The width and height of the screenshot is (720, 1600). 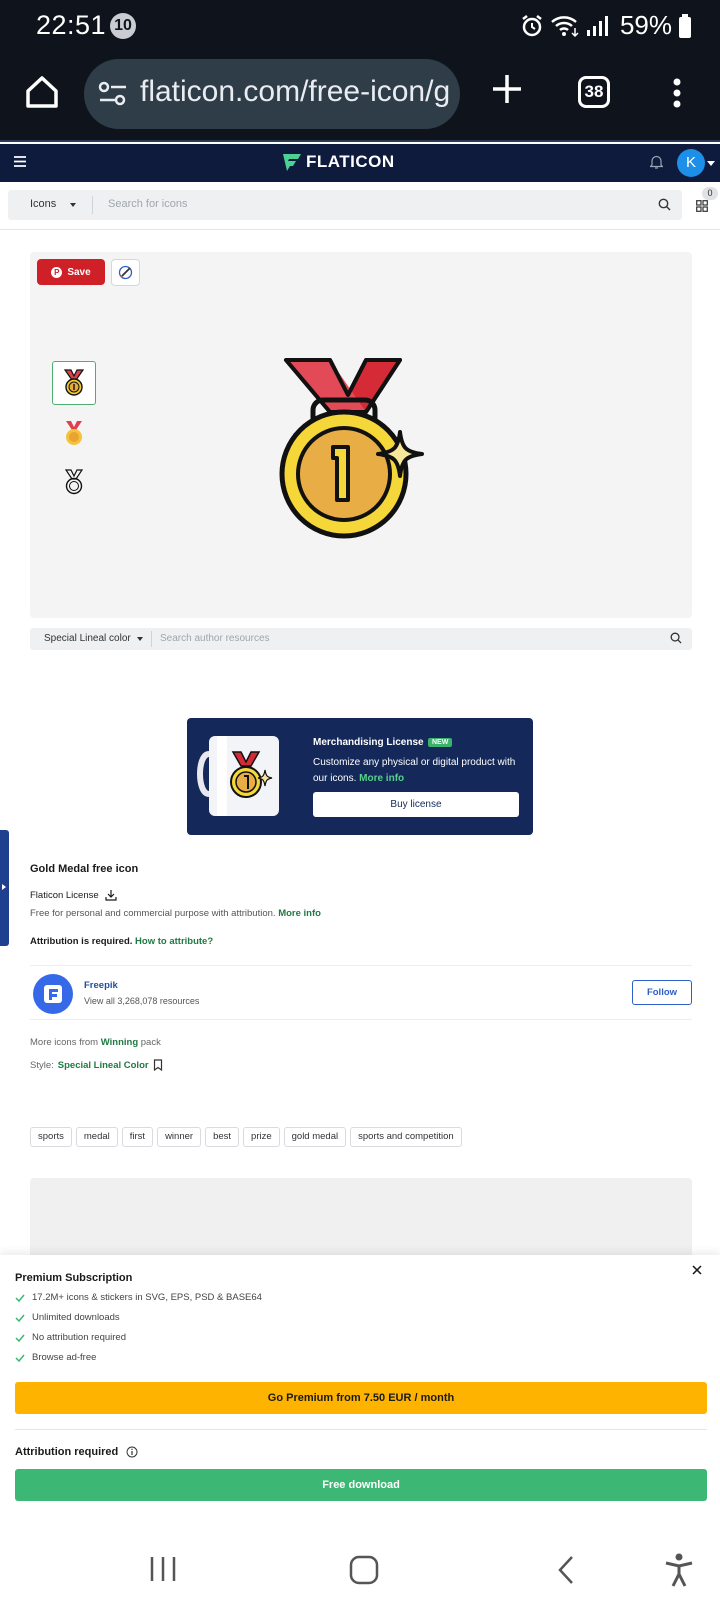 I want to click on user-avatar: K, so click(x=691, y=163).